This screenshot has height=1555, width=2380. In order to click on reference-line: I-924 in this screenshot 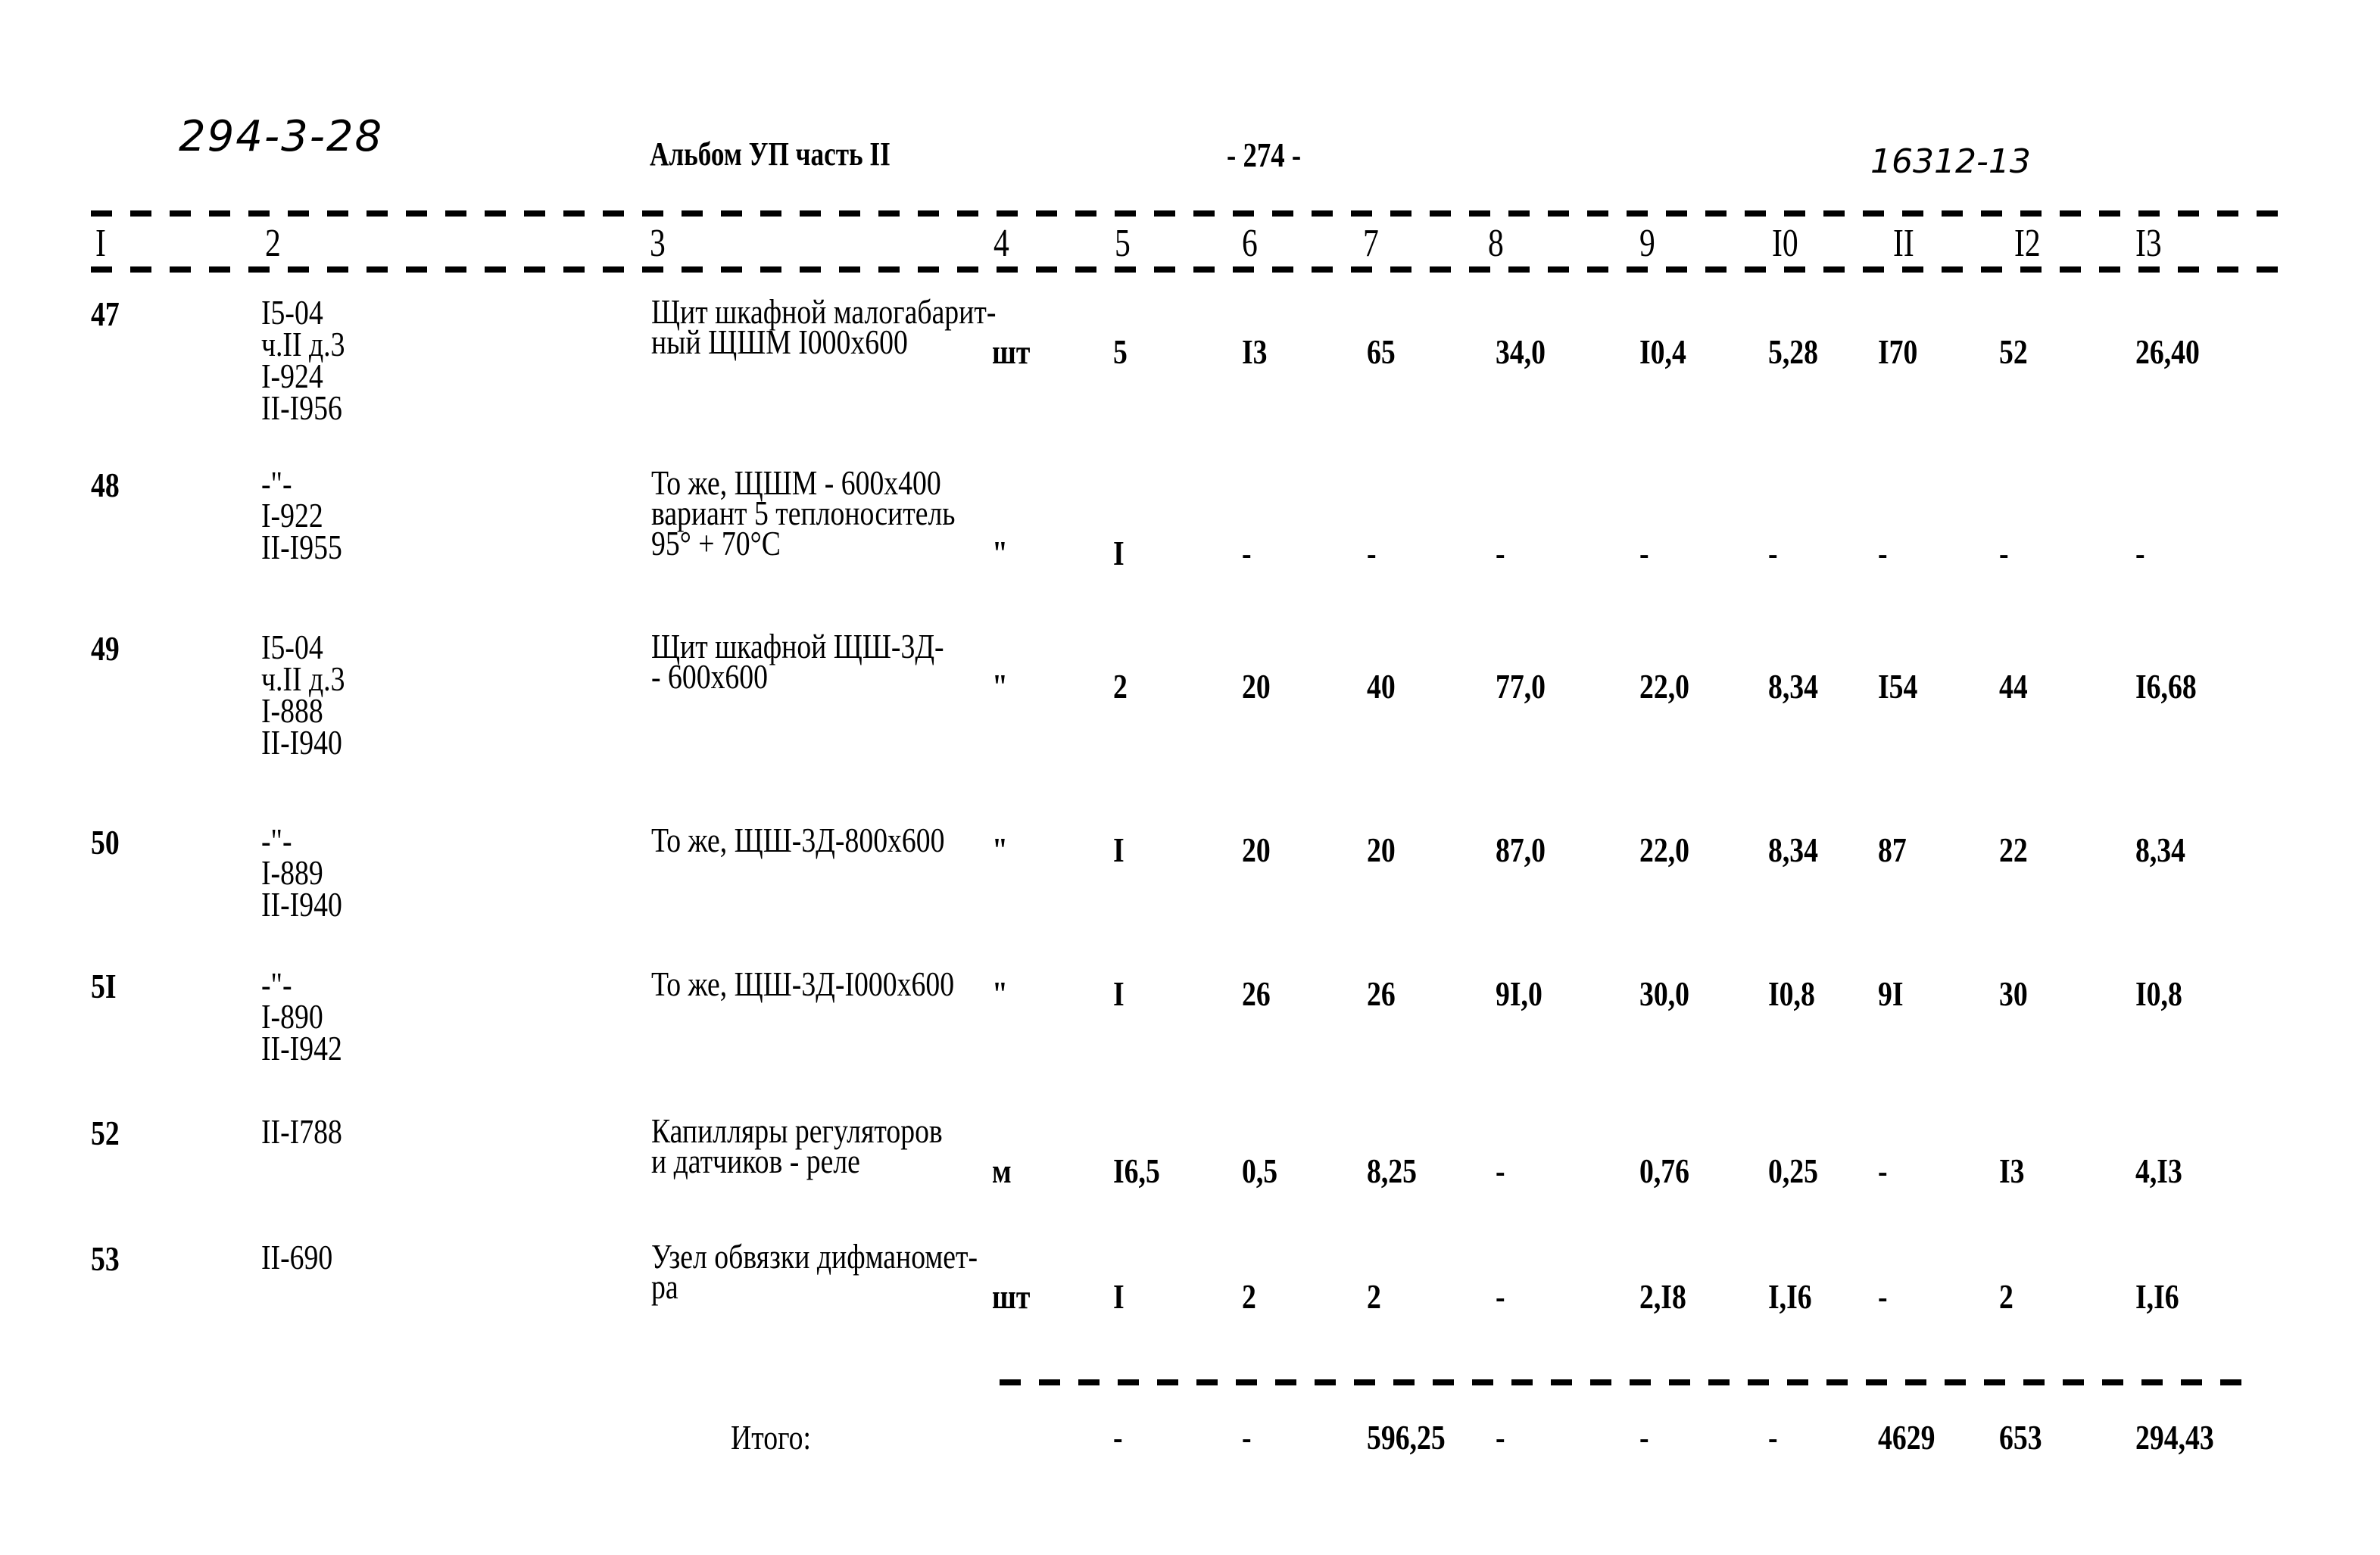, I will do `click(292, 376)`.